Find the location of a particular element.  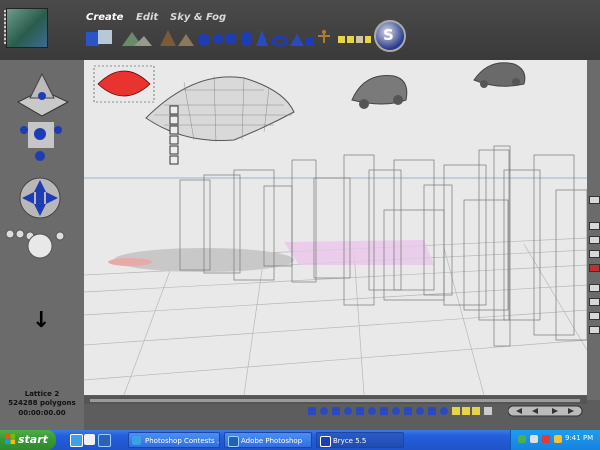

pyramid-icon is located at coordinates (302, 40).